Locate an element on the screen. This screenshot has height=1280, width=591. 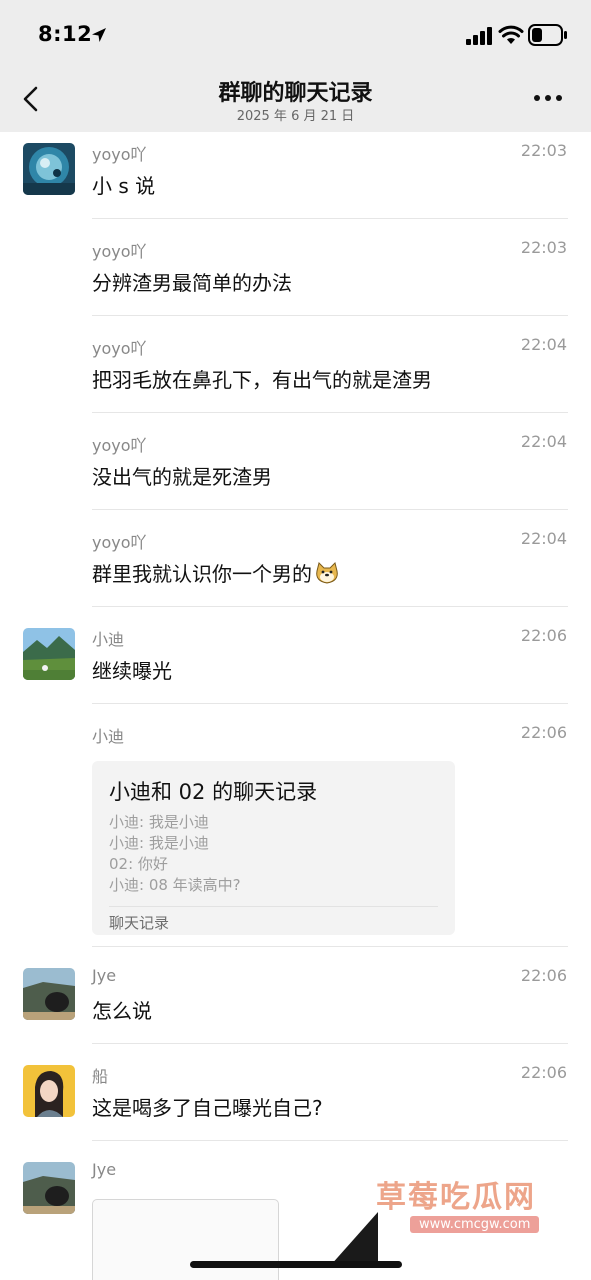
message-text: 群里我就认识你一个男的 is located at coordinates (216, 572).